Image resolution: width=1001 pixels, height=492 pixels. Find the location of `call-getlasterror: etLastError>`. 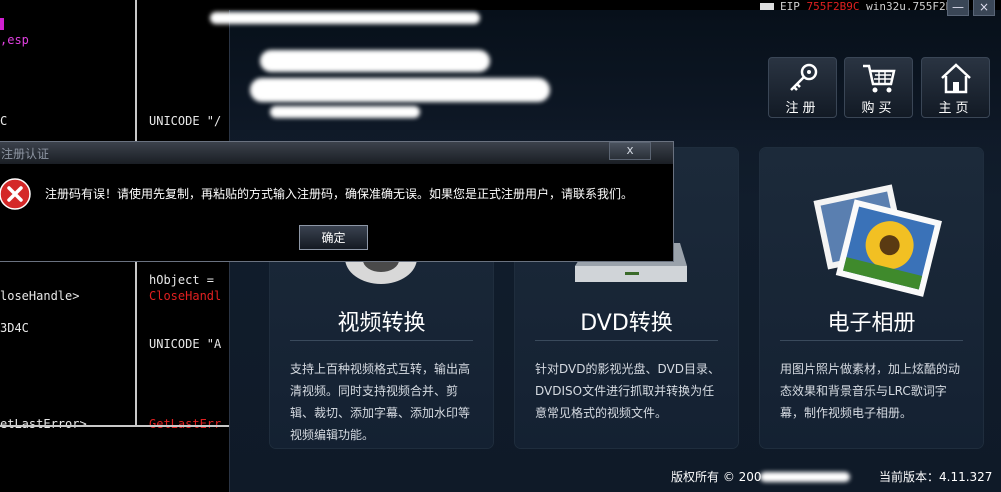

call-getlasterror: etLastError> is located at coordinates (43, 424).